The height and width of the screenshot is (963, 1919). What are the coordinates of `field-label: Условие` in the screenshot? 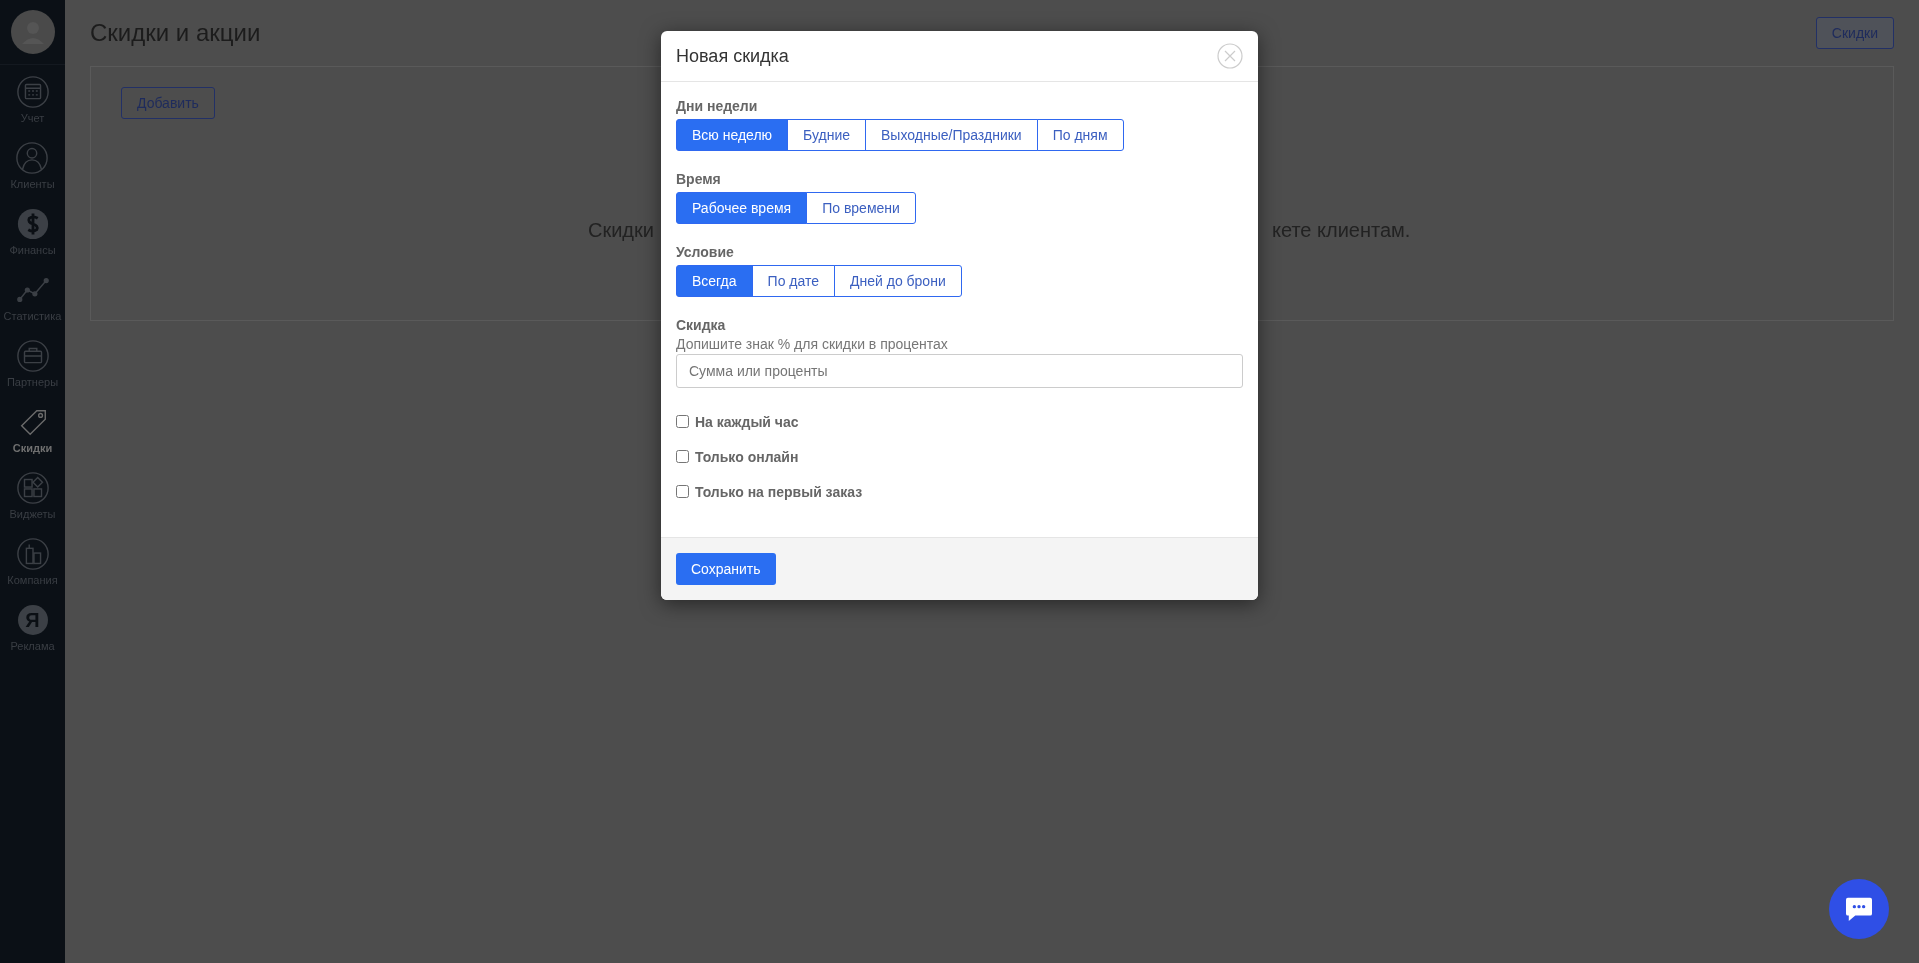 It's located at (705, 252).